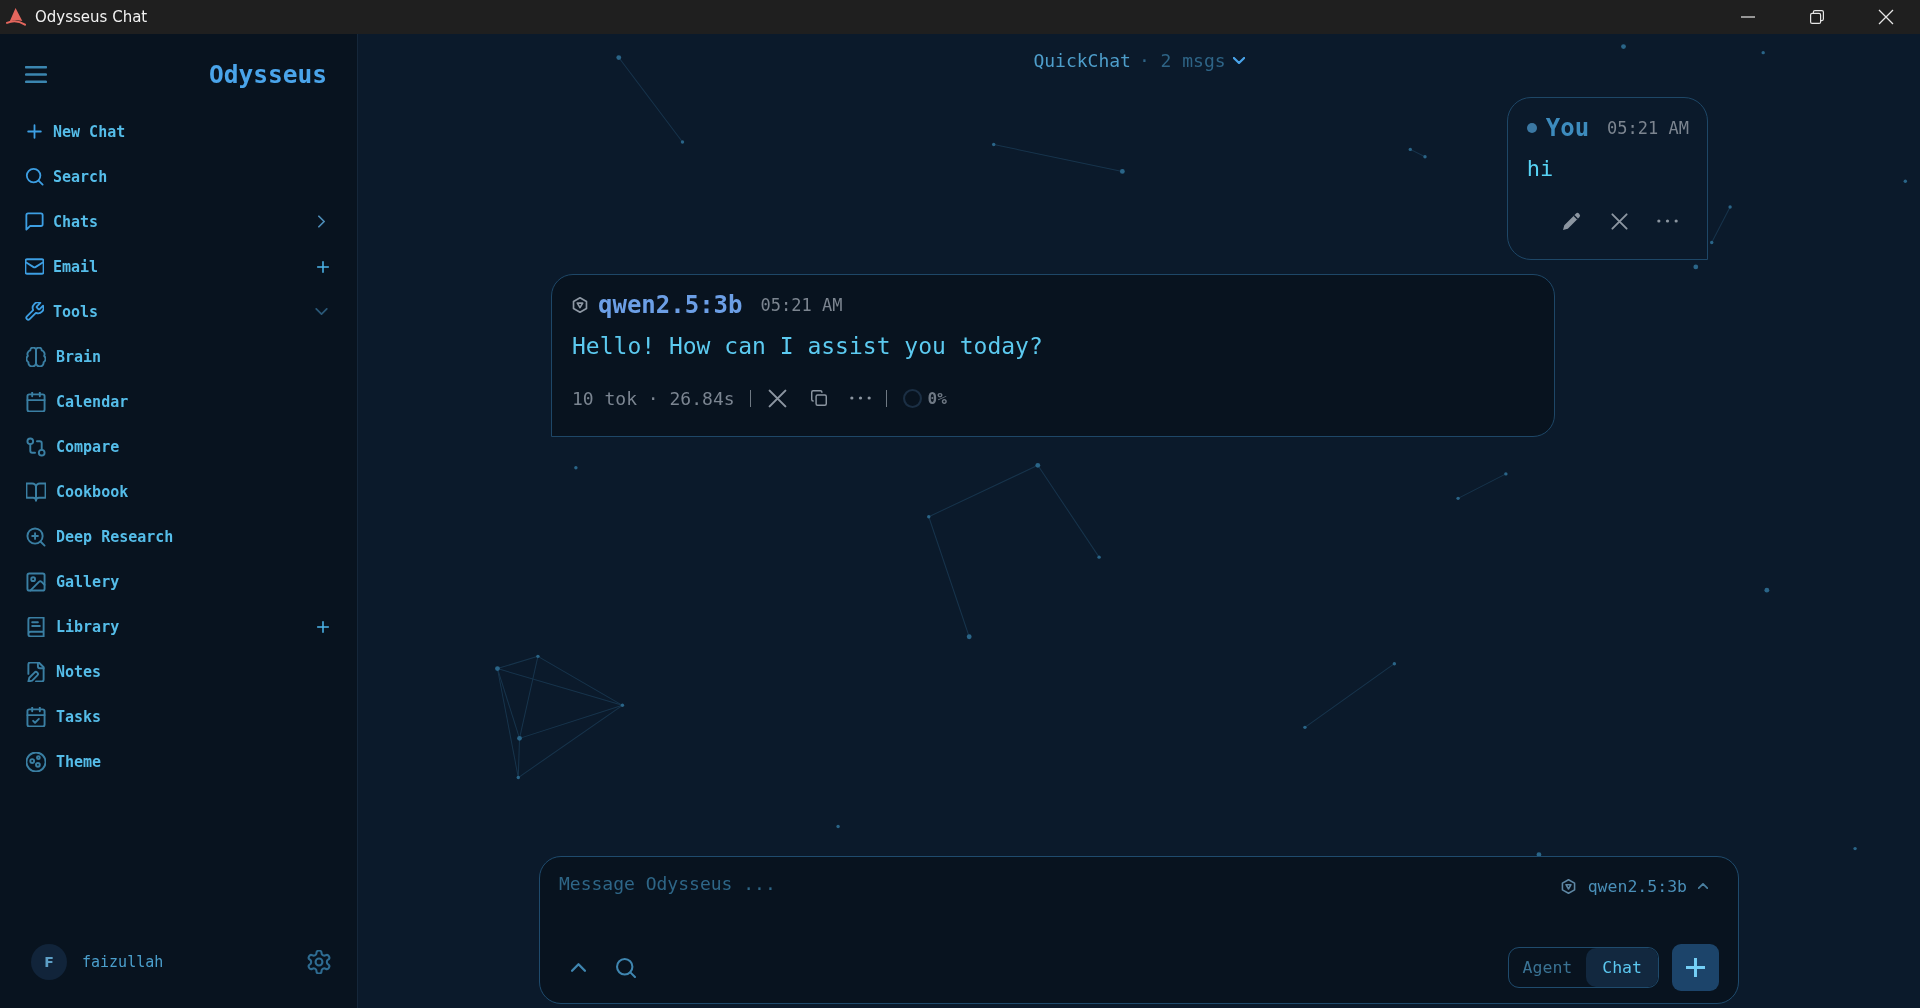 This screenshot has height=1008, width=1920. What do you see at coordinates (818, 398) in the screenshot?
I see `copy-icon` at bounding box center [818, 398].